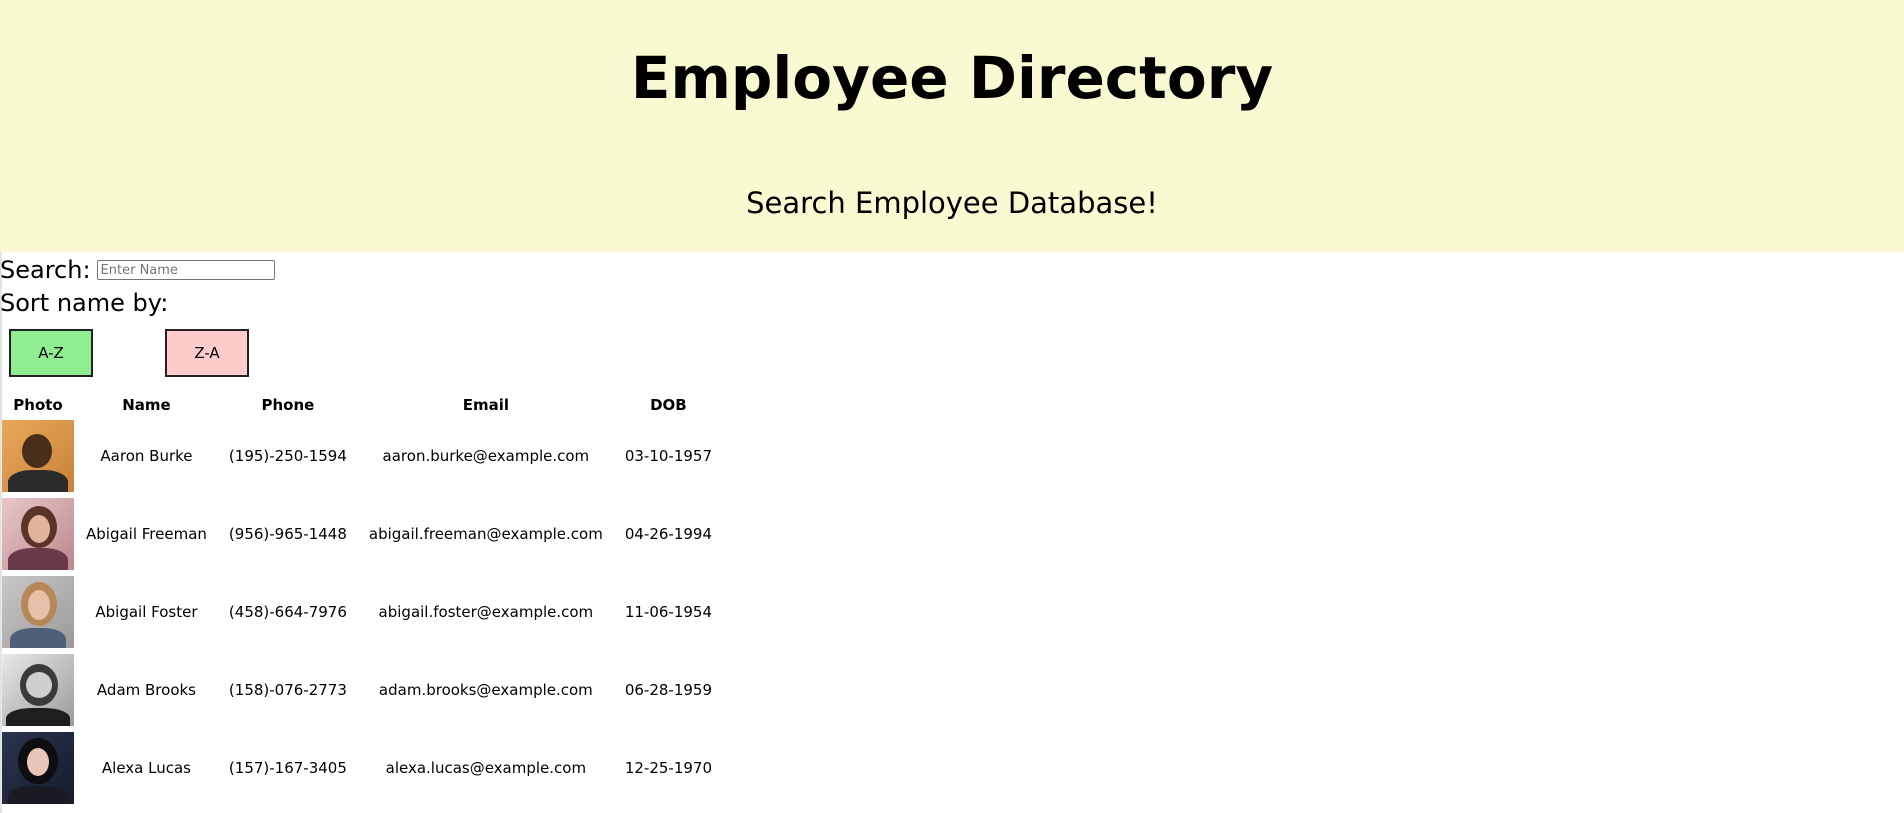  I want to click on search-row: Search:, so click(137, 270).